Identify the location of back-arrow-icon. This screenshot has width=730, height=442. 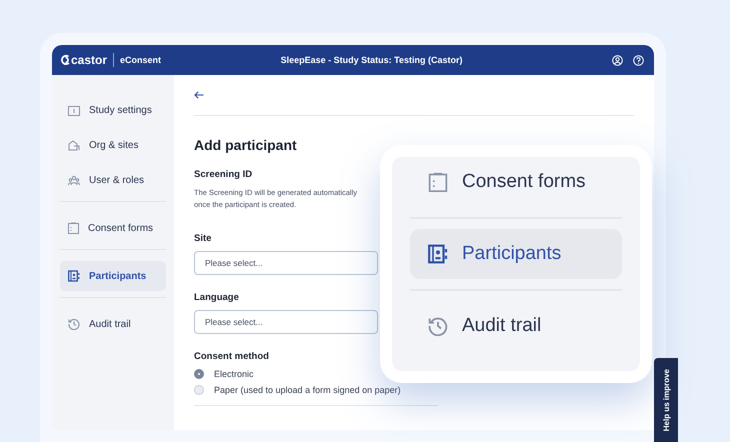
(199, 95).